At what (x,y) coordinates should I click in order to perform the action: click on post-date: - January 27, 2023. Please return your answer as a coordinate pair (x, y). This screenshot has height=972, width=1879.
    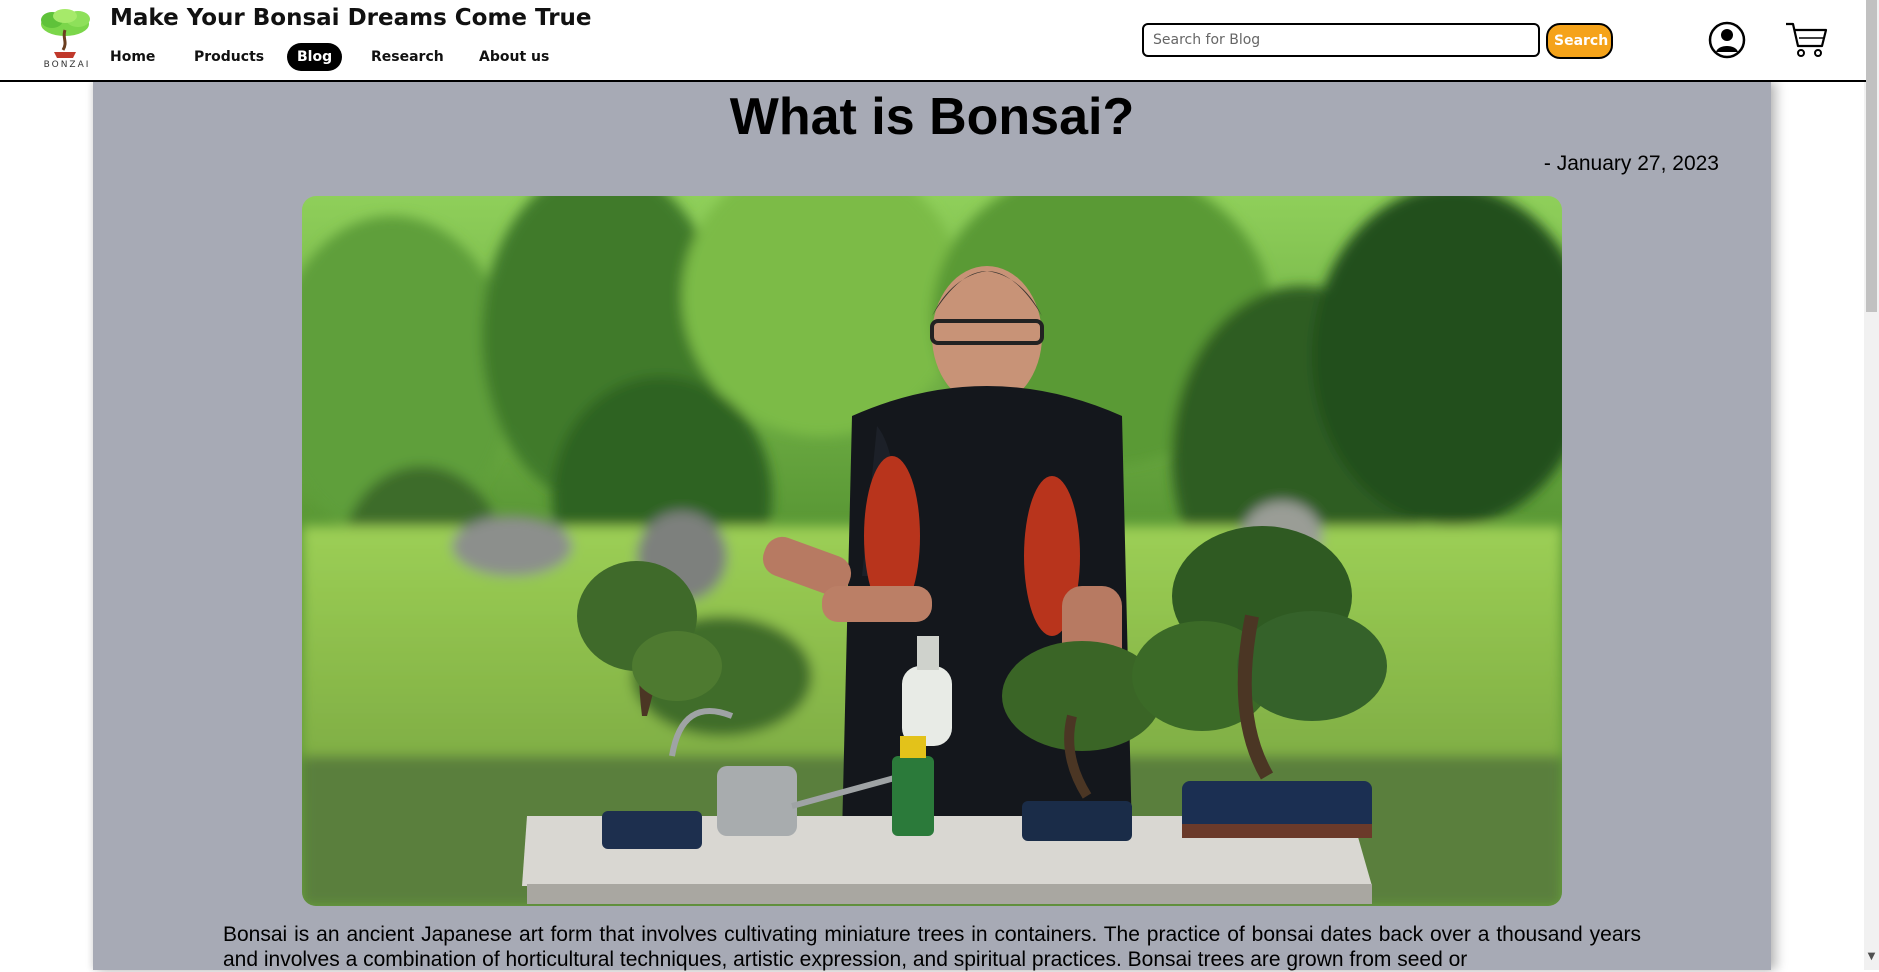
    Looking at the image, I should click on (1631, 163).